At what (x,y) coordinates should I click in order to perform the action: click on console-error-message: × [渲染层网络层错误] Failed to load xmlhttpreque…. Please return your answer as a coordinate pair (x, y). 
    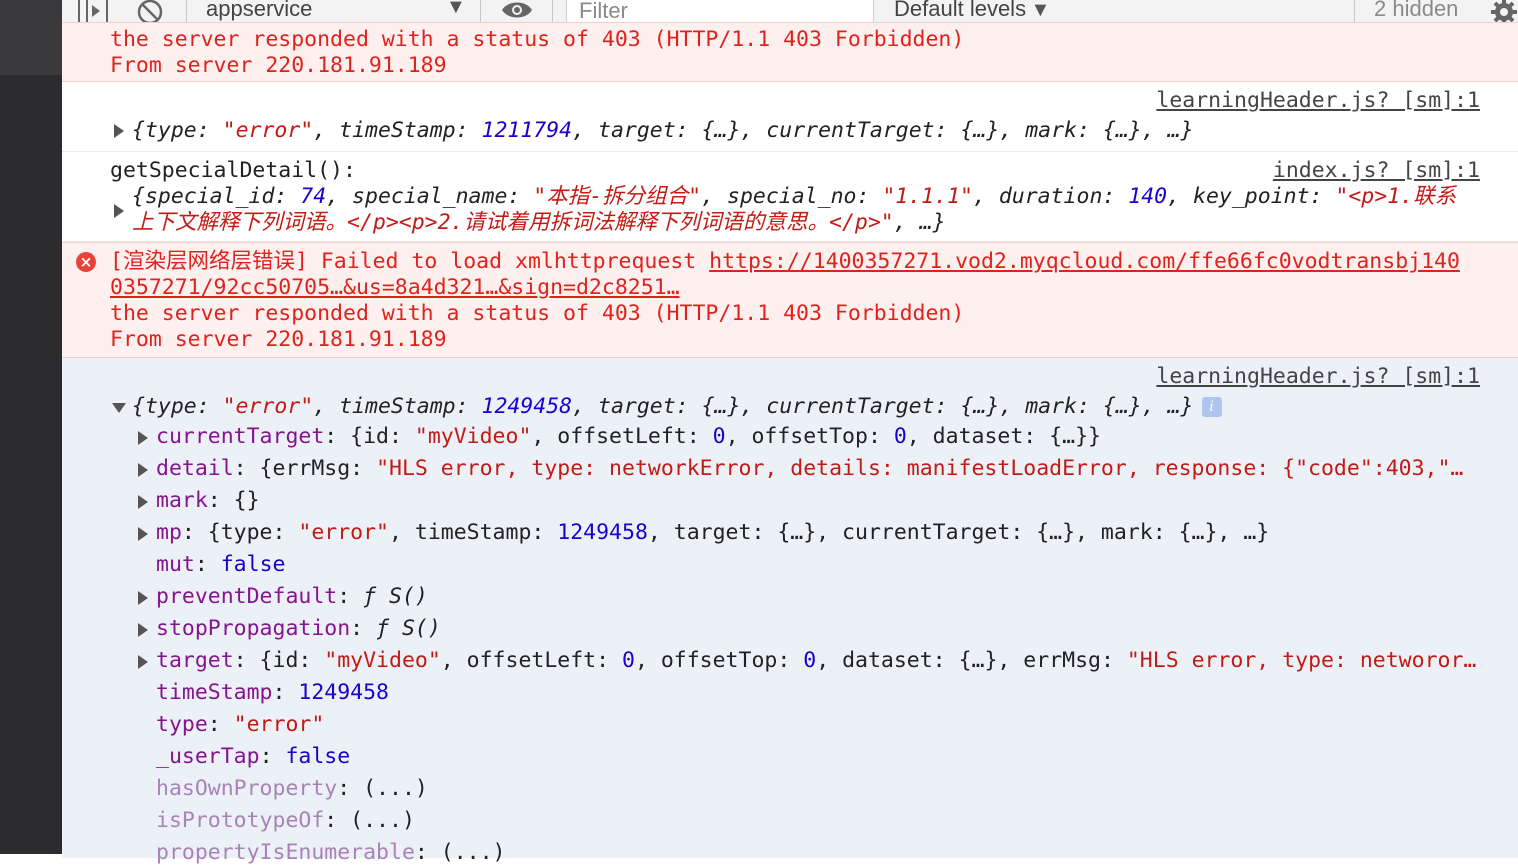
    Looking at the image, I should click on (790, 300).